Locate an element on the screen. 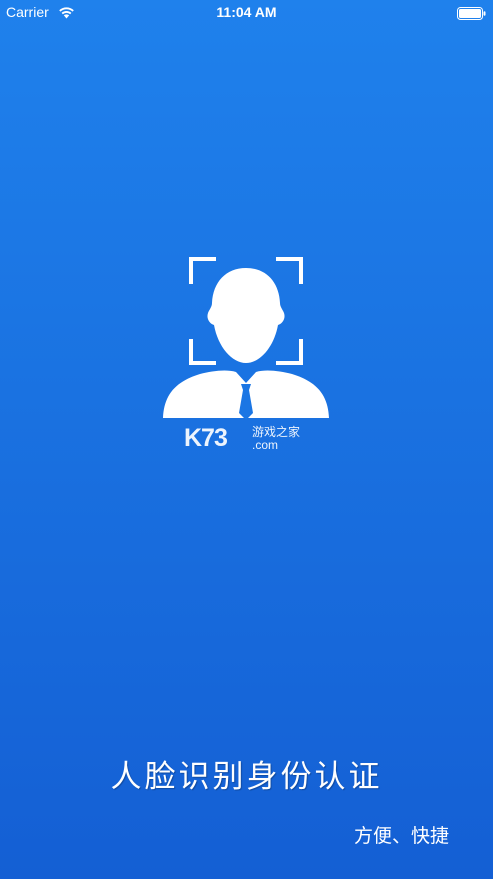 Image resolution: width=493 pixels, height=879 pixels. status-bar: Carrier 11:04 AM is located at coordinates (246, 12).